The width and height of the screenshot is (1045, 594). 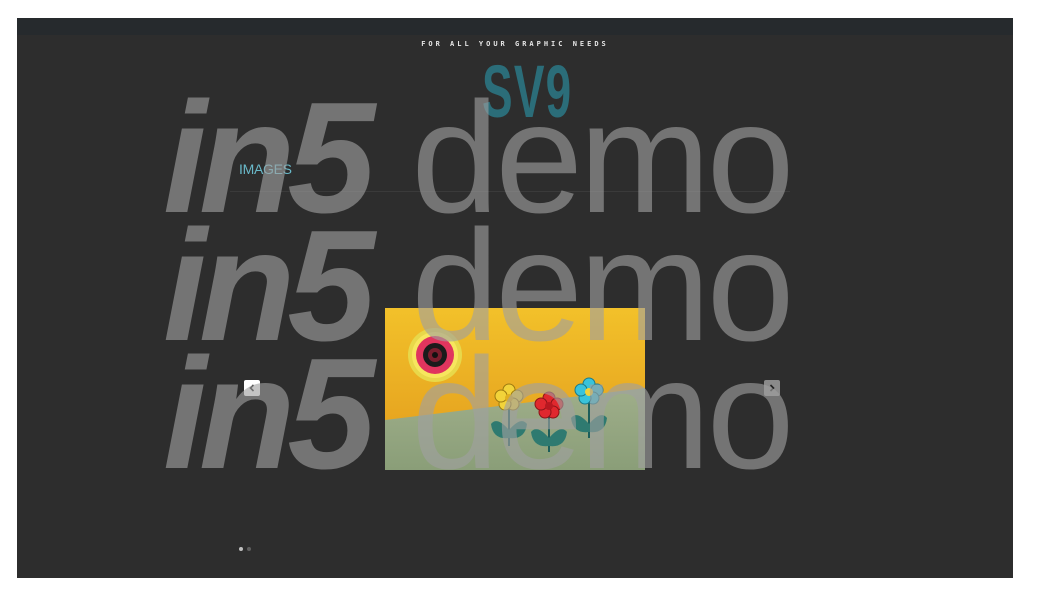 I want to click on chevron-right-icon, so click(x=772, y=388).